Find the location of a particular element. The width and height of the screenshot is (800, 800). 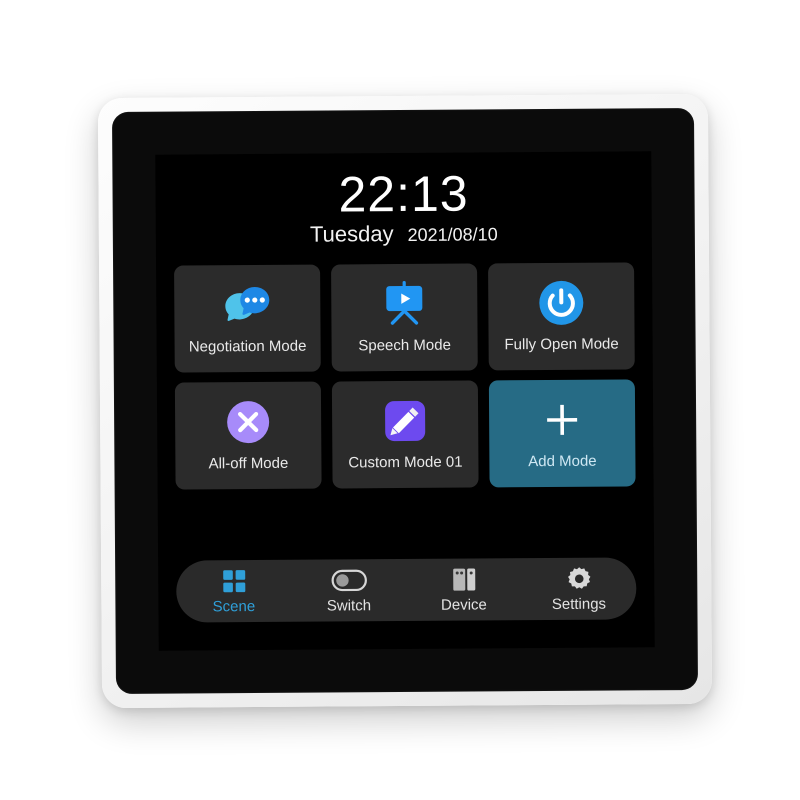

nav-item-settings: Settings is located at coordinates (579, 589).